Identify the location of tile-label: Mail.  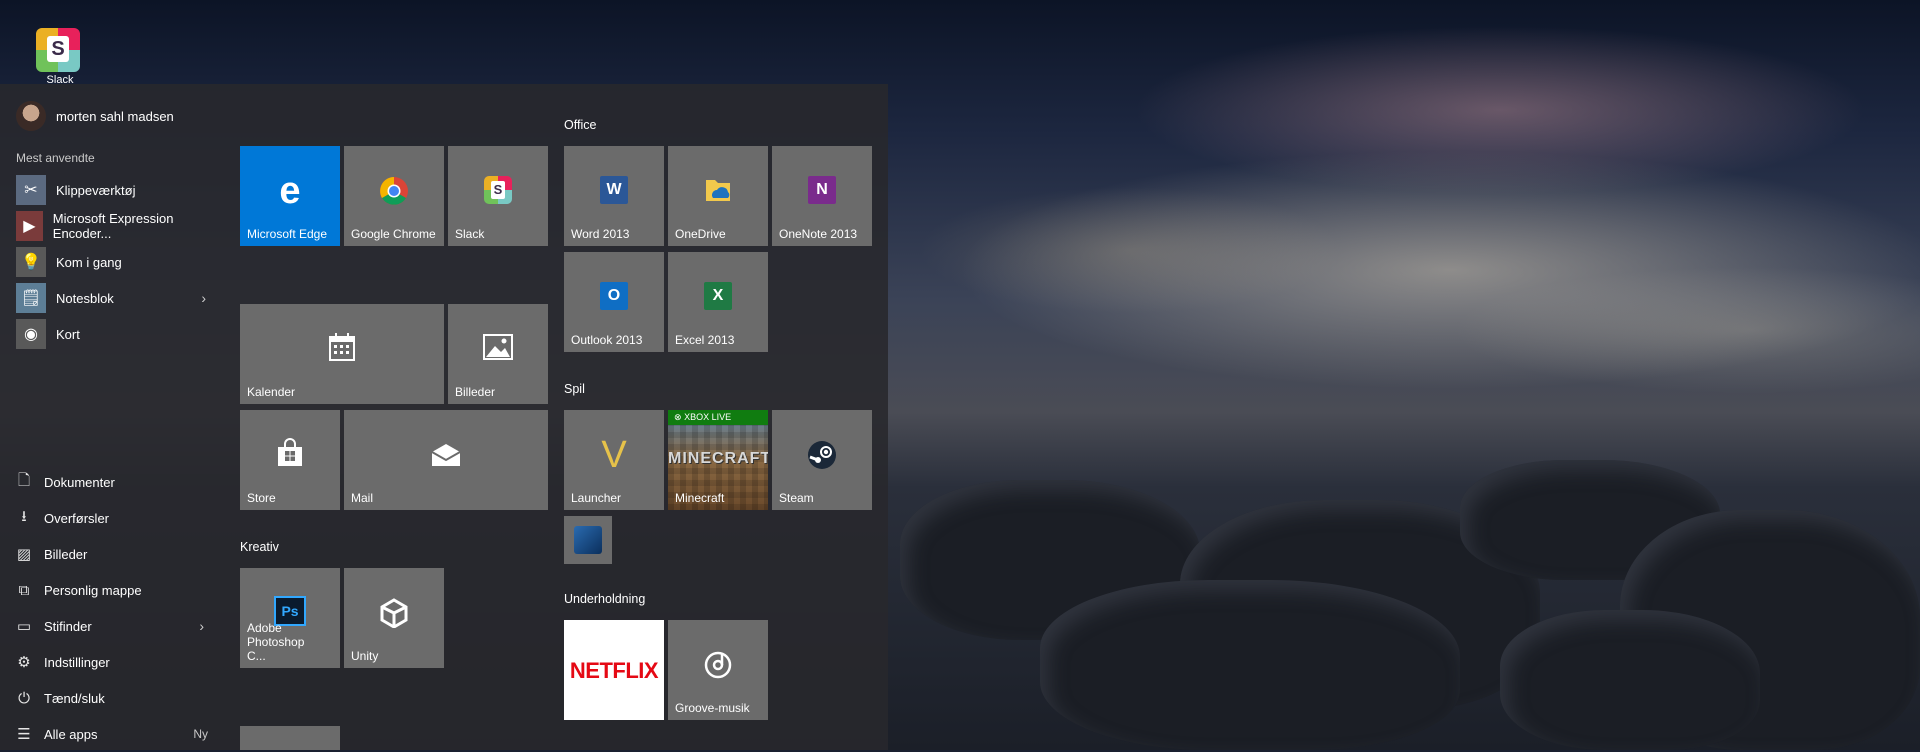
(362, 498).